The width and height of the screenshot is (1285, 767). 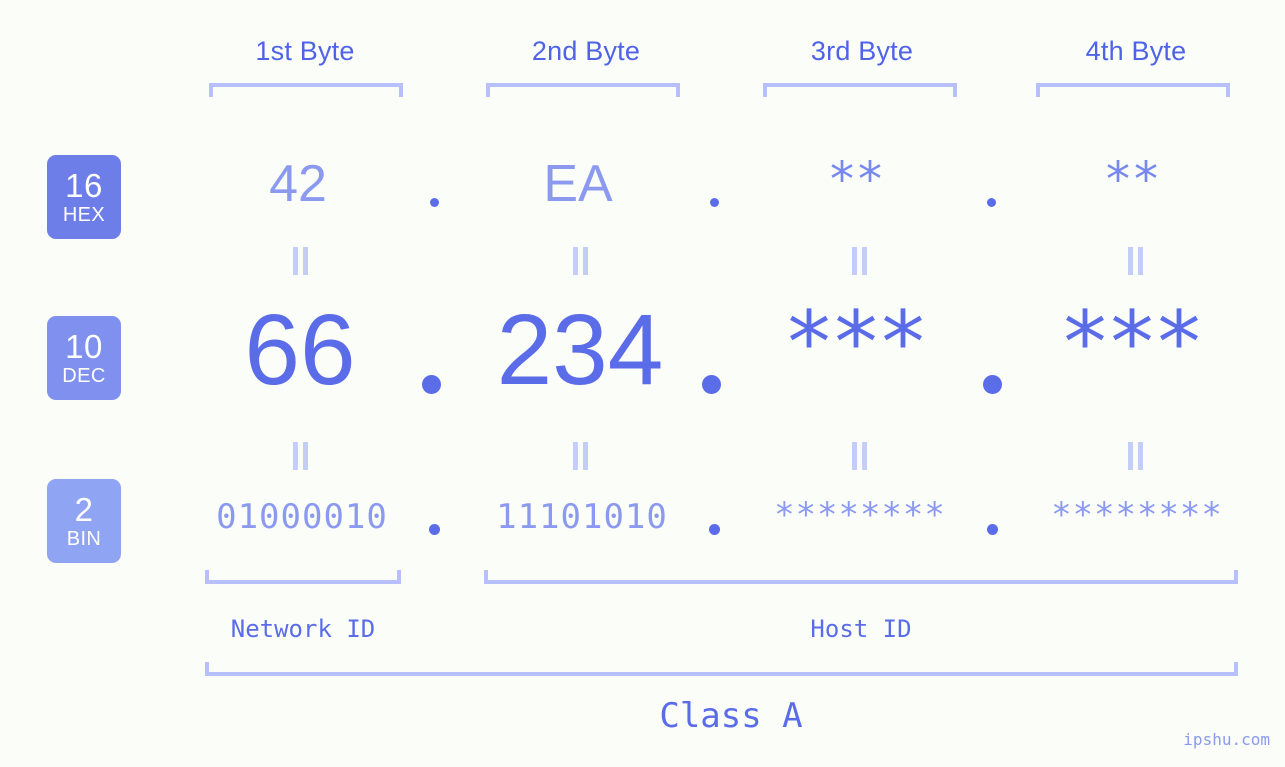 I want to click on bin-byte-2-value: 11101010, so click(x=582, y=517).